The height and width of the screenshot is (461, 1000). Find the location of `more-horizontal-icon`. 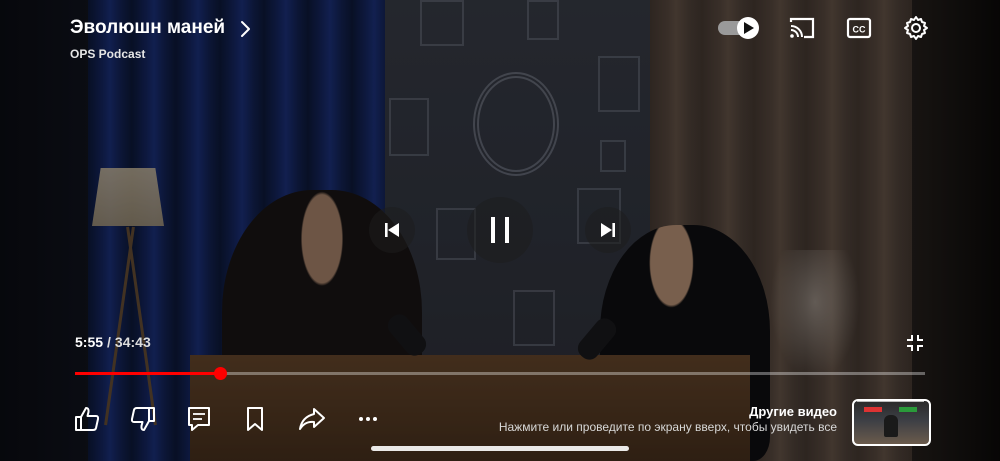

more-horizontal-icon is located at coordinates (368, 419).